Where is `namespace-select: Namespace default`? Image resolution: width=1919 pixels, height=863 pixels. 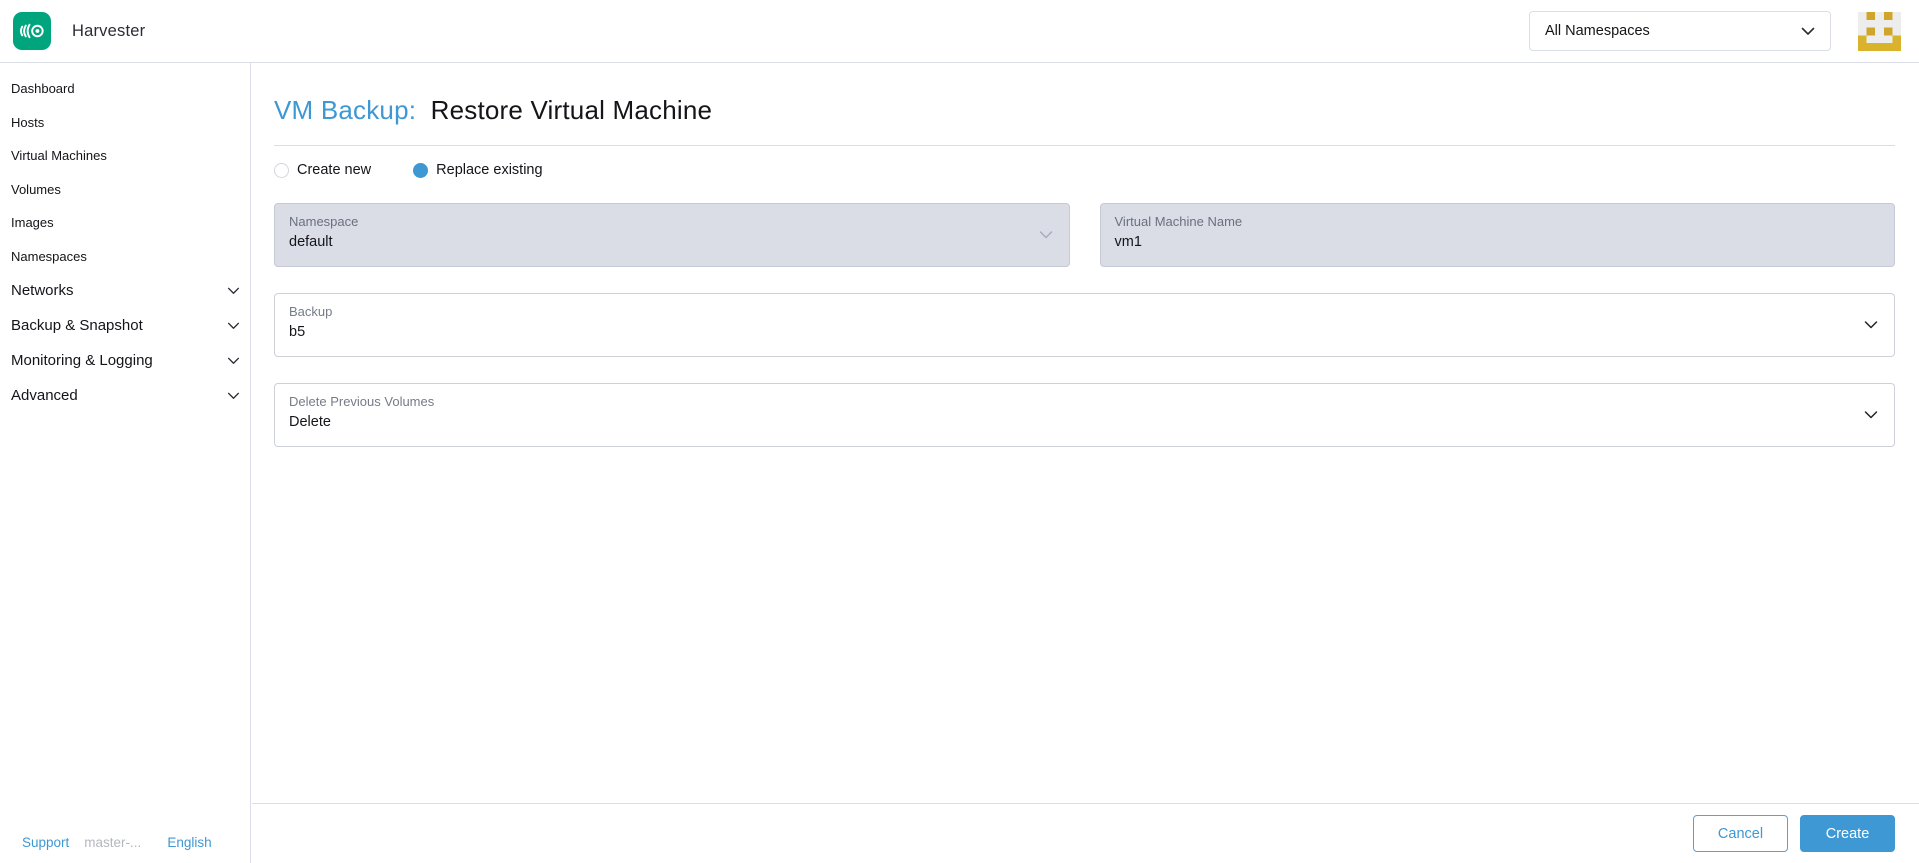 namespace-select: Namespace default is located at coordinates (672, 235).